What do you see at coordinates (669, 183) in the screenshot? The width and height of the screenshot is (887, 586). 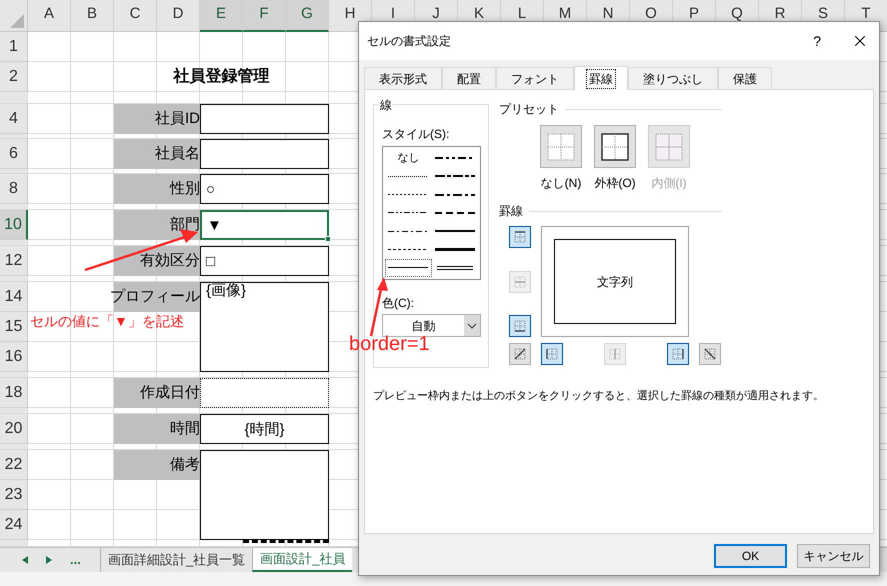 I see `preset-label: 内側(I)` at bounding box center [669, 183].